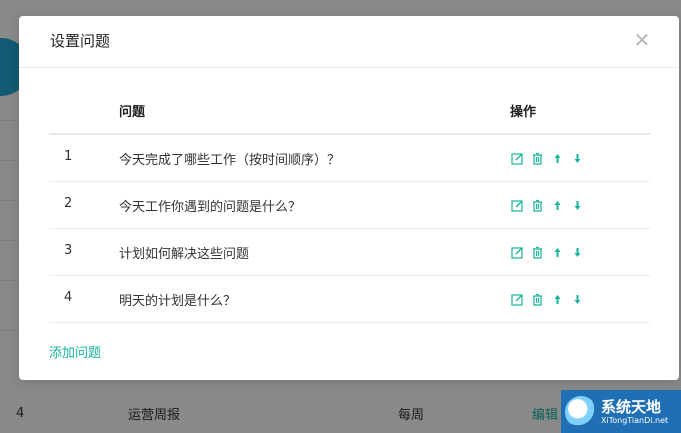 This screenshot has width=681, height=433. Describe the element at coordinates (635, 420) in the screenshot. I see `watermark-url: XiTongTianDi.net` at that location.